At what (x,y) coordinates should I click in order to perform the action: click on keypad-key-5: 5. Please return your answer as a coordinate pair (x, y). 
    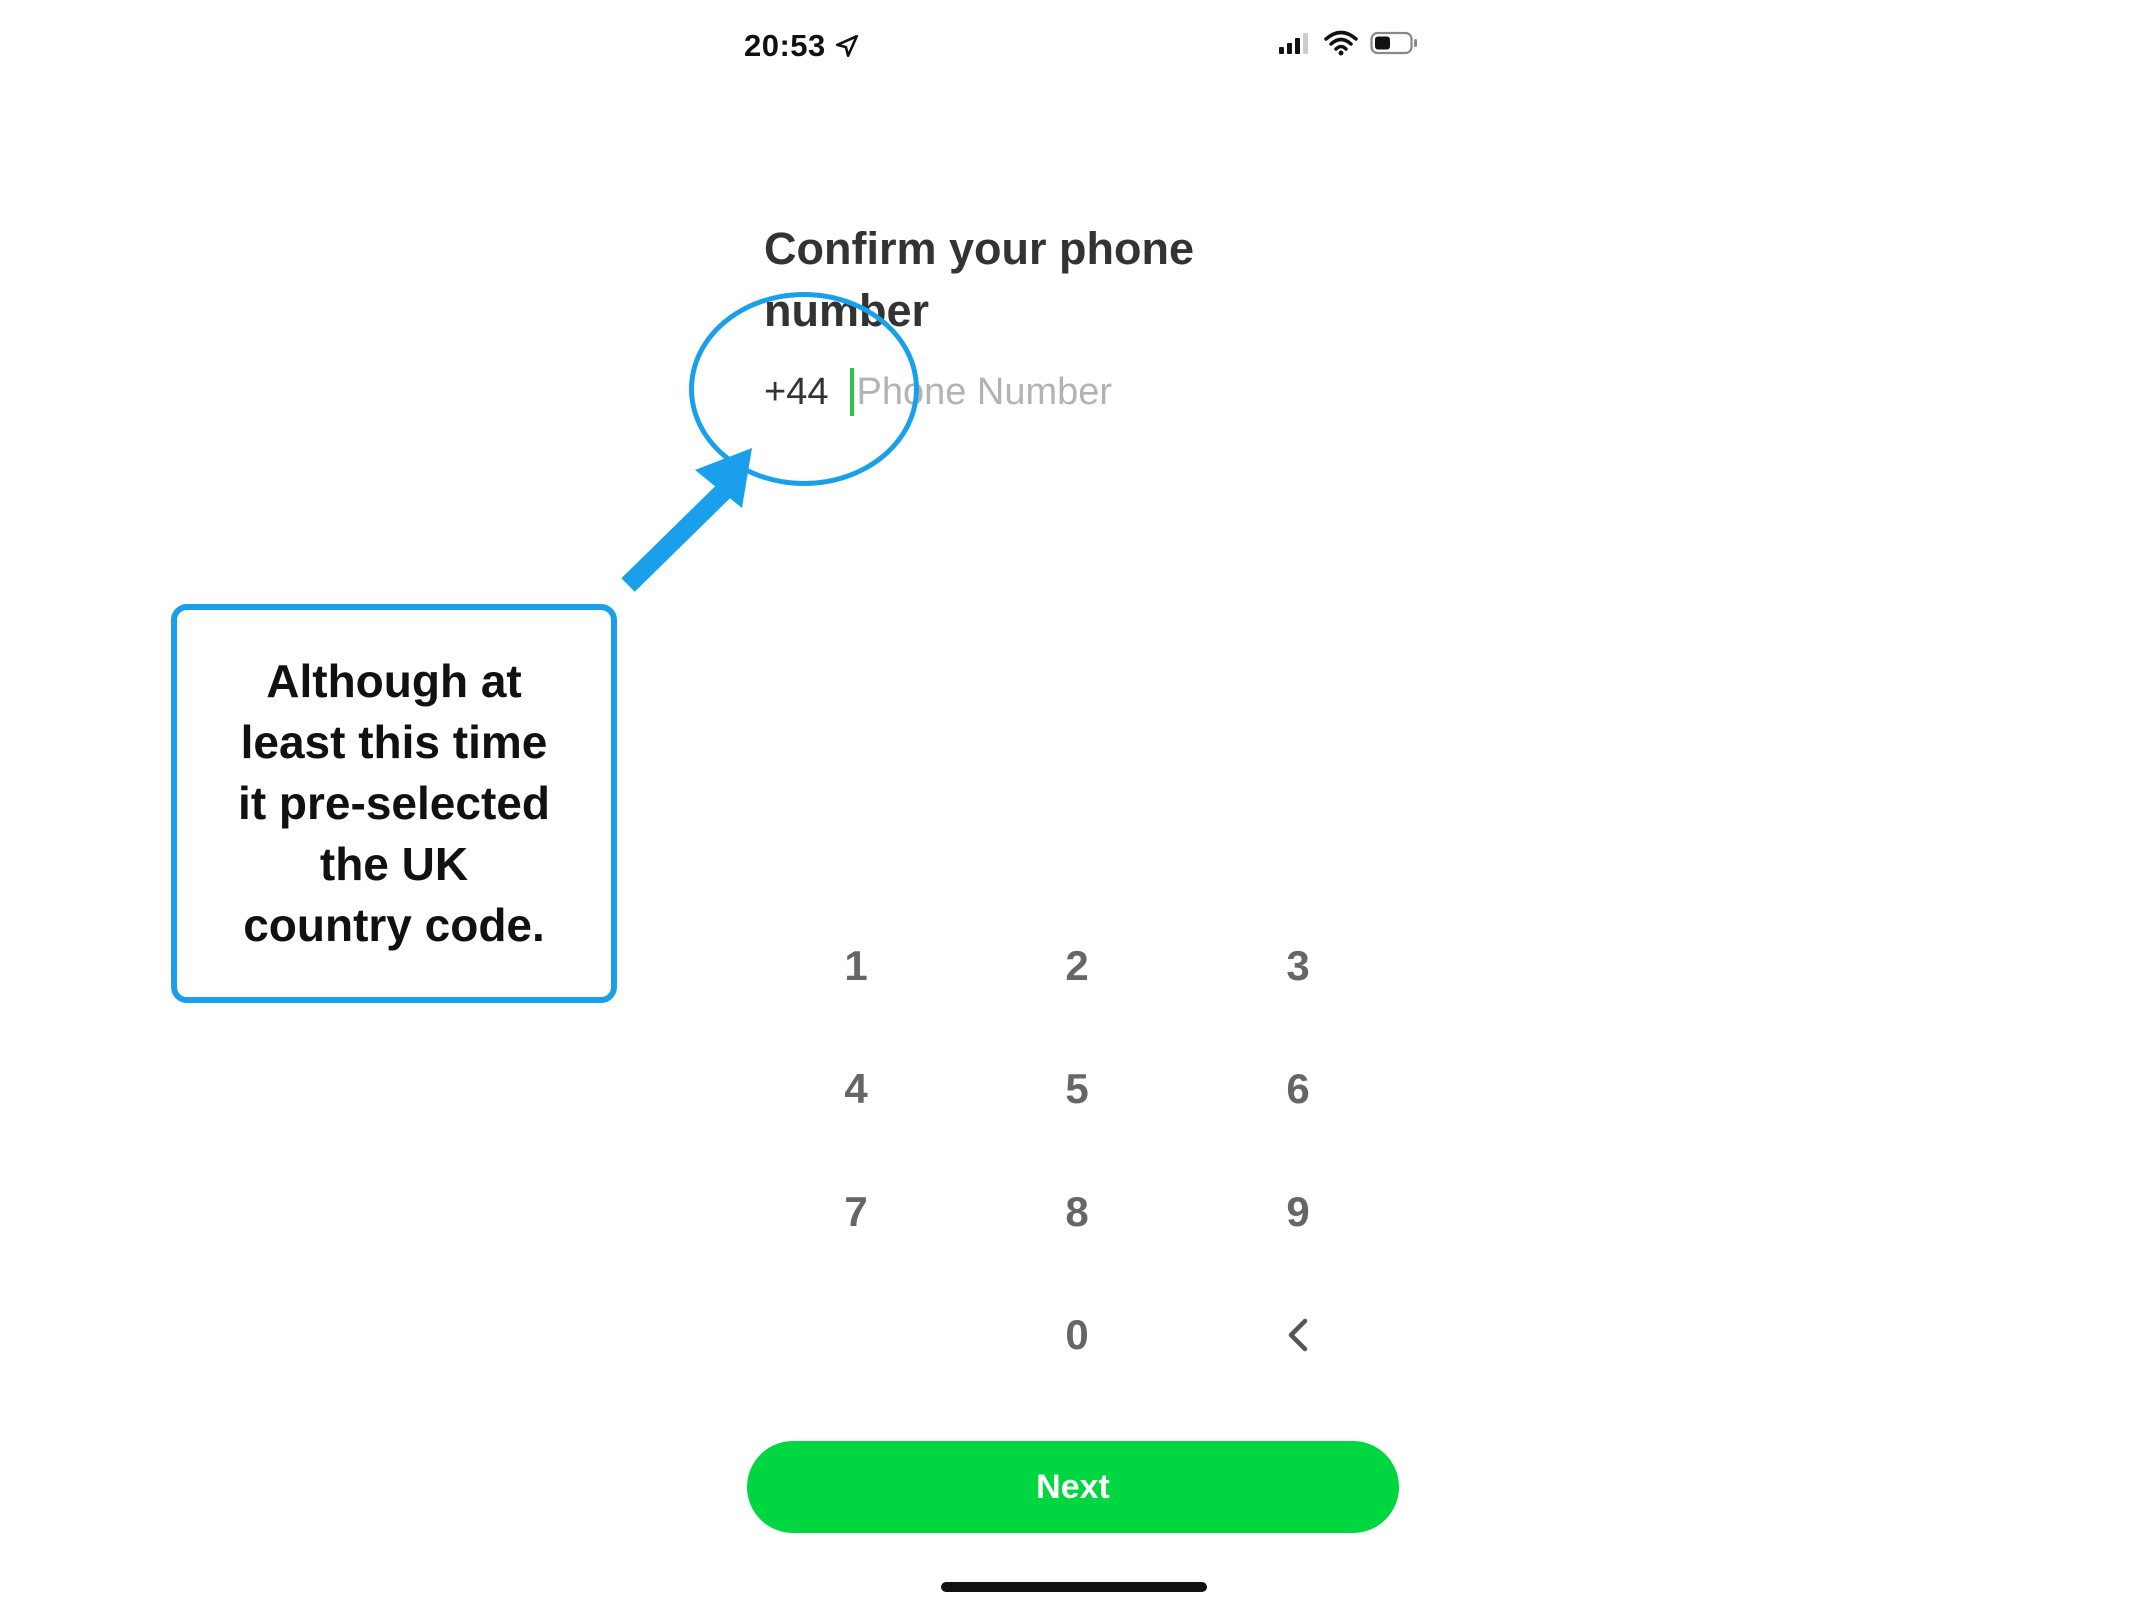
    Looking at the image, I should click on (1077, 1089).